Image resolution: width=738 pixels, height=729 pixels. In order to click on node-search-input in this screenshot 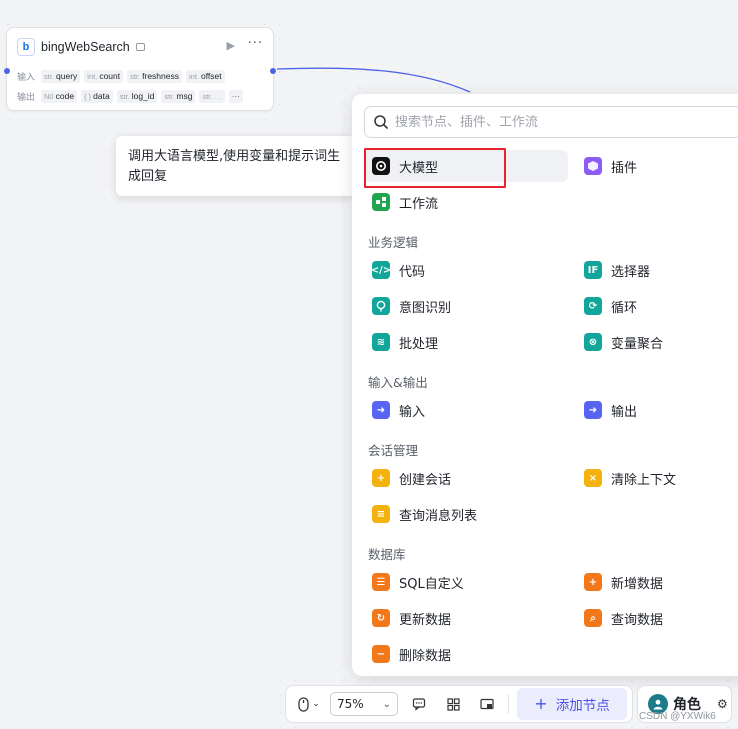, I will do `click(566, 122)`.